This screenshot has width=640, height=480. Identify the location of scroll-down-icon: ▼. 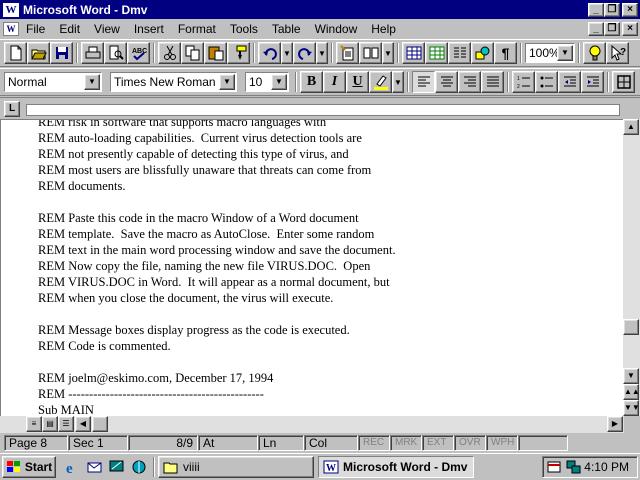
(631, 376).